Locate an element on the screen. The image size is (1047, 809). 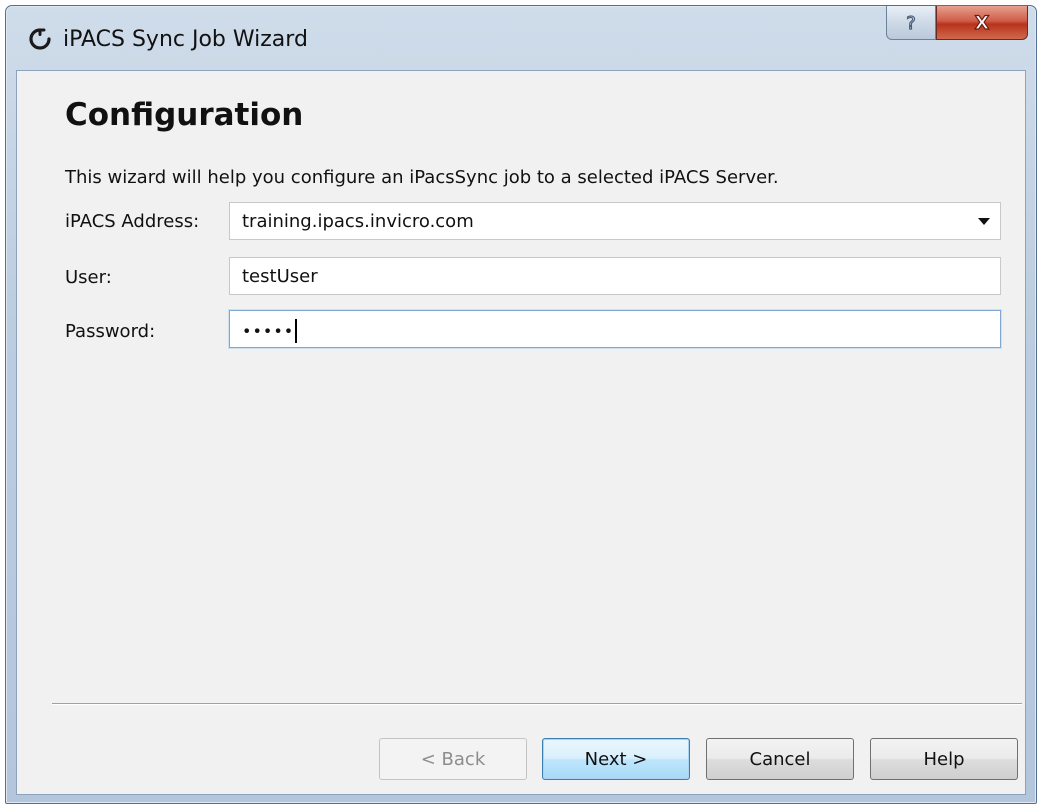
close-icon: X is located at coordinates (982, 23).